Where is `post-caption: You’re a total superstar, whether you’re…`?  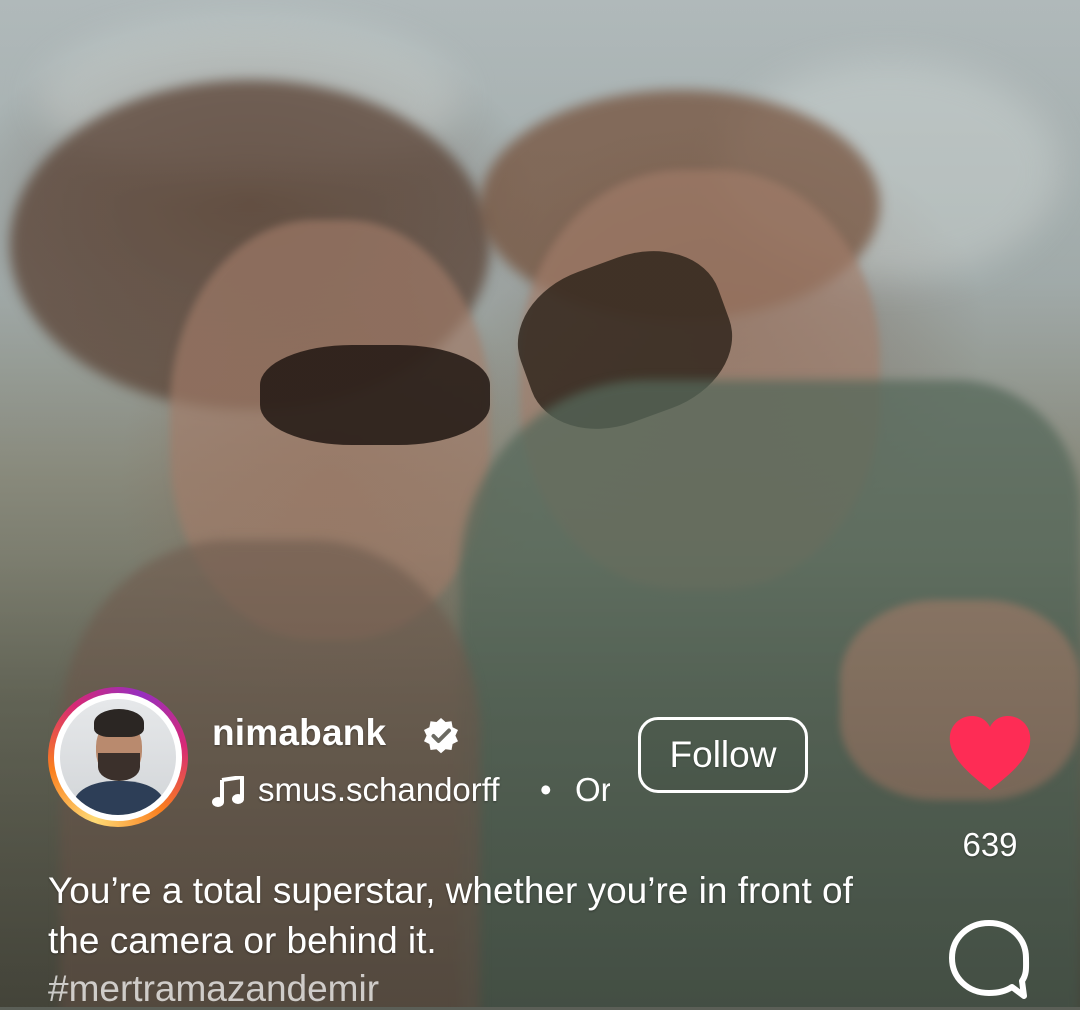
post-caption: You’re a total superstar, whether you’re… is located at coordinates (450, 915).